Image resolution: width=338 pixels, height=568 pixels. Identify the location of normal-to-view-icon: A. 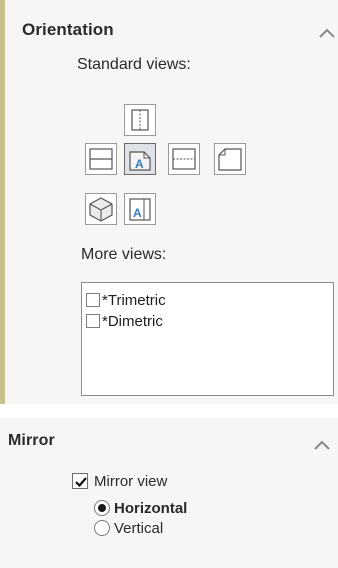
(140, 209).